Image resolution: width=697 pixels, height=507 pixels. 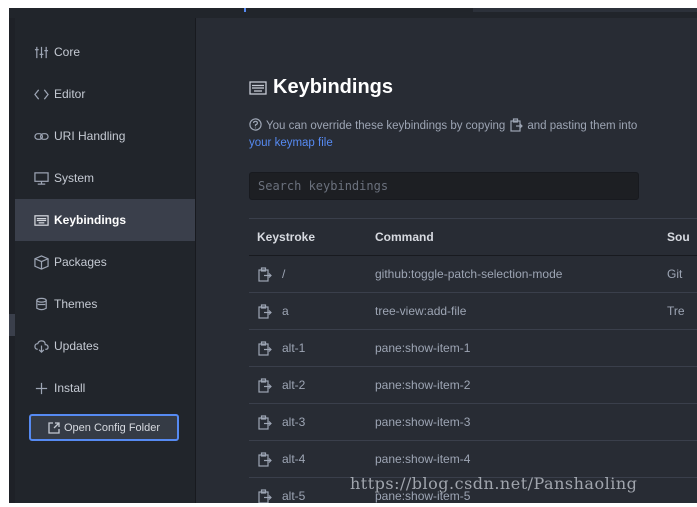 What do you see at coordinates (473, 422) in the screenshot?
I see `table-row: alt-3 pane:show-item-3` at bounding box center [473, 422].